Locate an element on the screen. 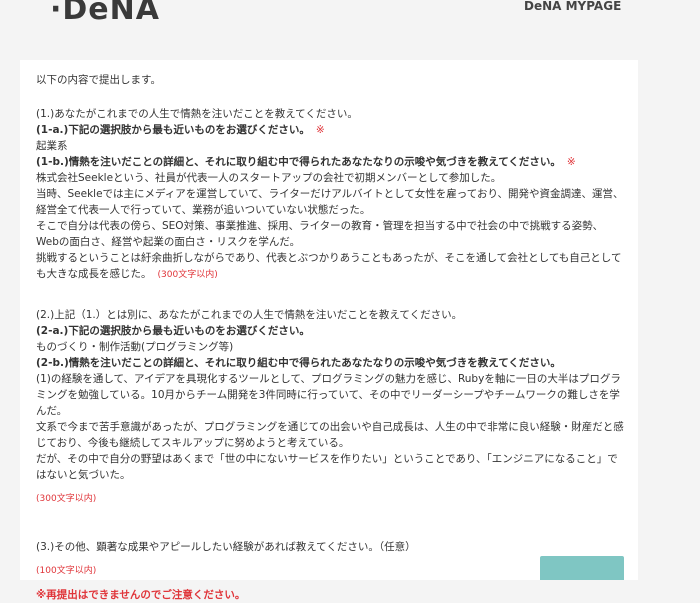  q1a-answer: 起業系 is located at coordinates (52, 146).